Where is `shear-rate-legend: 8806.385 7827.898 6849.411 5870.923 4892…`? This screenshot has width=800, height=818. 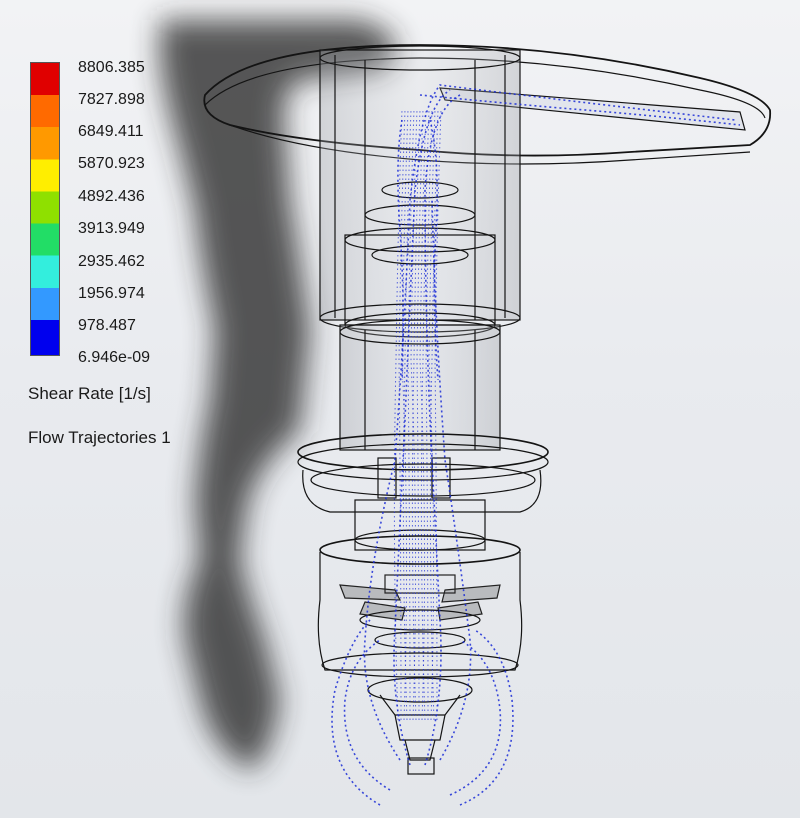 shear-rate-legend: 8806.385 7827.898 6849.411 5870.923 4892… is located at coordinates (143, 258).